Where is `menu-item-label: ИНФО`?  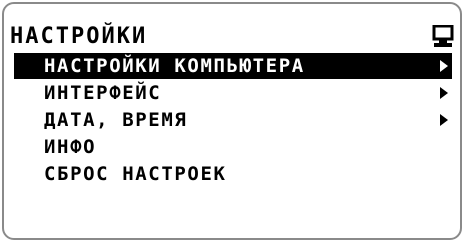 menu-item-label: ИНФО is located at coordinates (70, 147).